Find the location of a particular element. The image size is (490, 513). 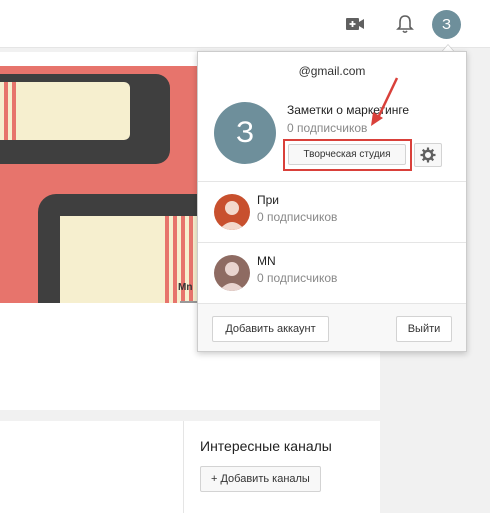

account-row: MN 0 подписчиков is located at coordinates (332, 273).